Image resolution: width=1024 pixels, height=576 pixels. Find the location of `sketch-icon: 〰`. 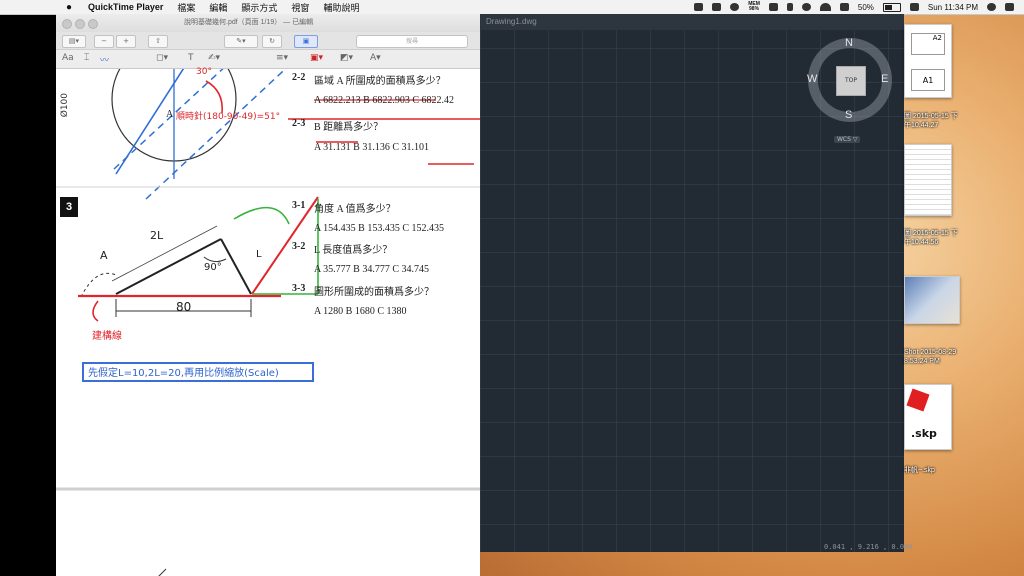

sketch-icon: 〰 is located at coordinates (104, 59).